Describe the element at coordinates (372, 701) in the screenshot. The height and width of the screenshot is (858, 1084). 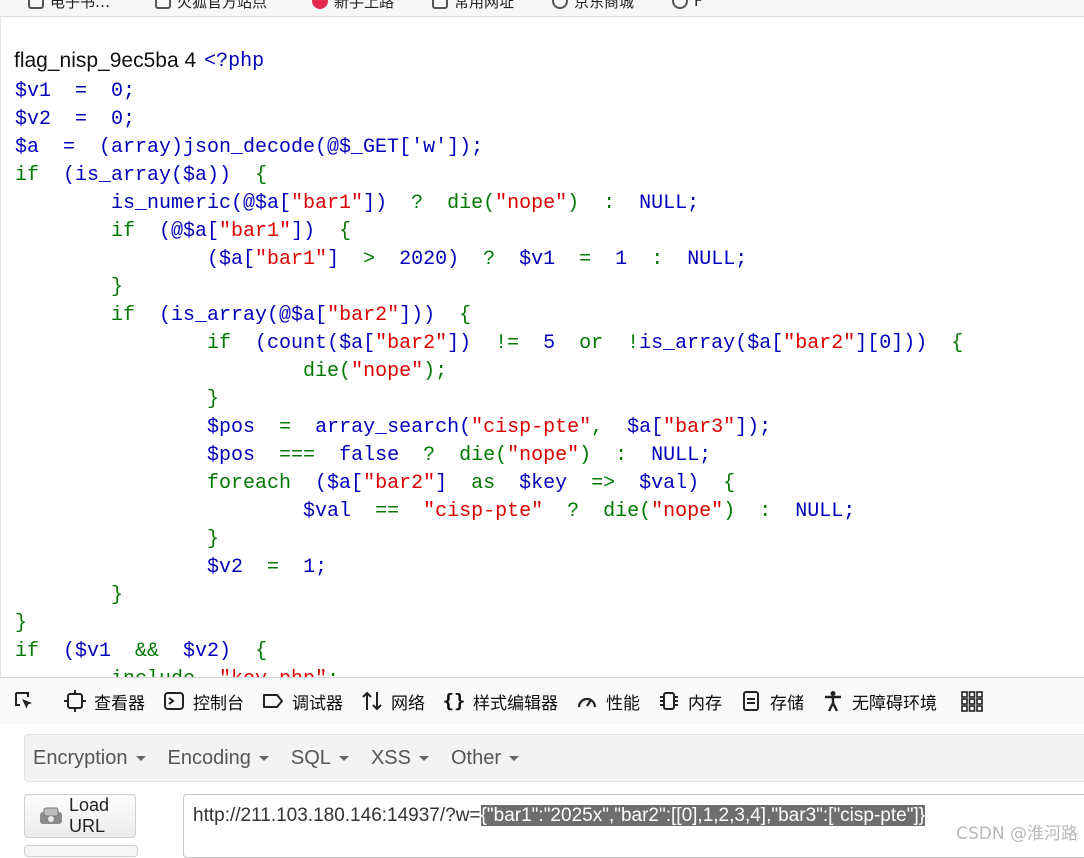
I see `network-icon` at that location.